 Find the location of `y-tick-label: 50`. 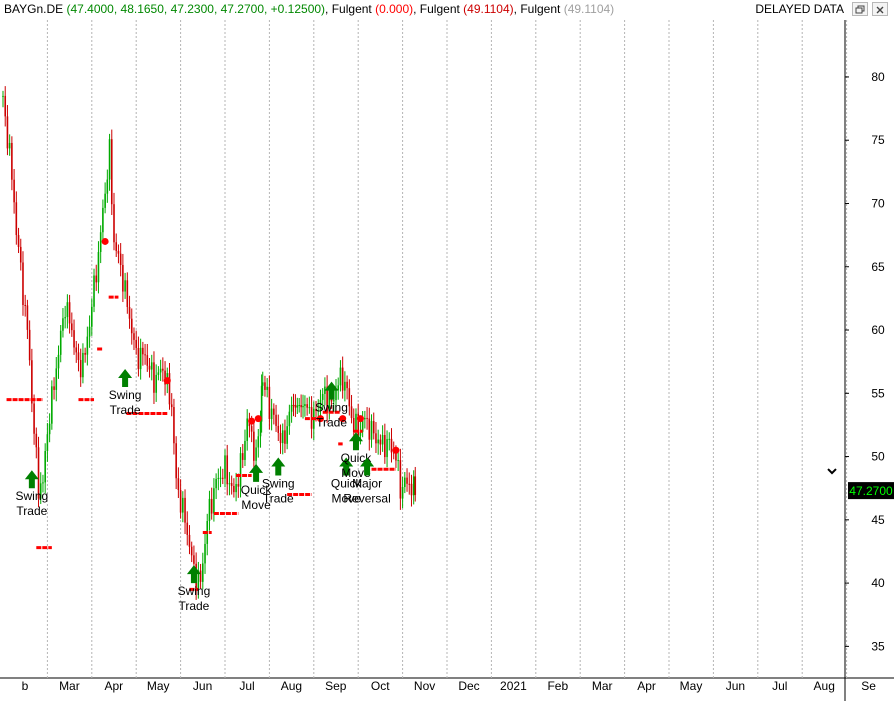

y-tick-label: 50 is located at coordinates (878, 457).